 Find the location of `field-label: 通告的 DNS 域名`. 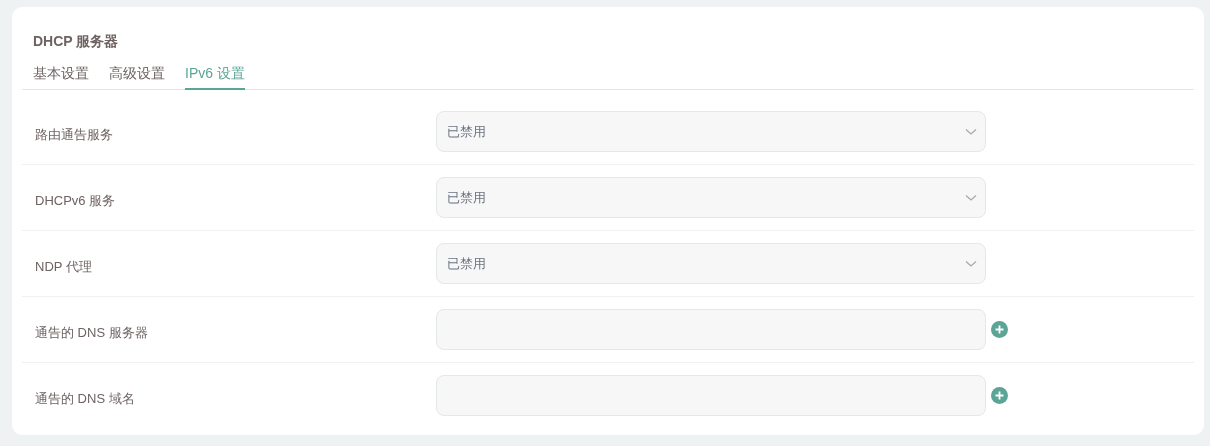

field-label: 通告的 DNS 域名 is located at coordinates (85, 398).